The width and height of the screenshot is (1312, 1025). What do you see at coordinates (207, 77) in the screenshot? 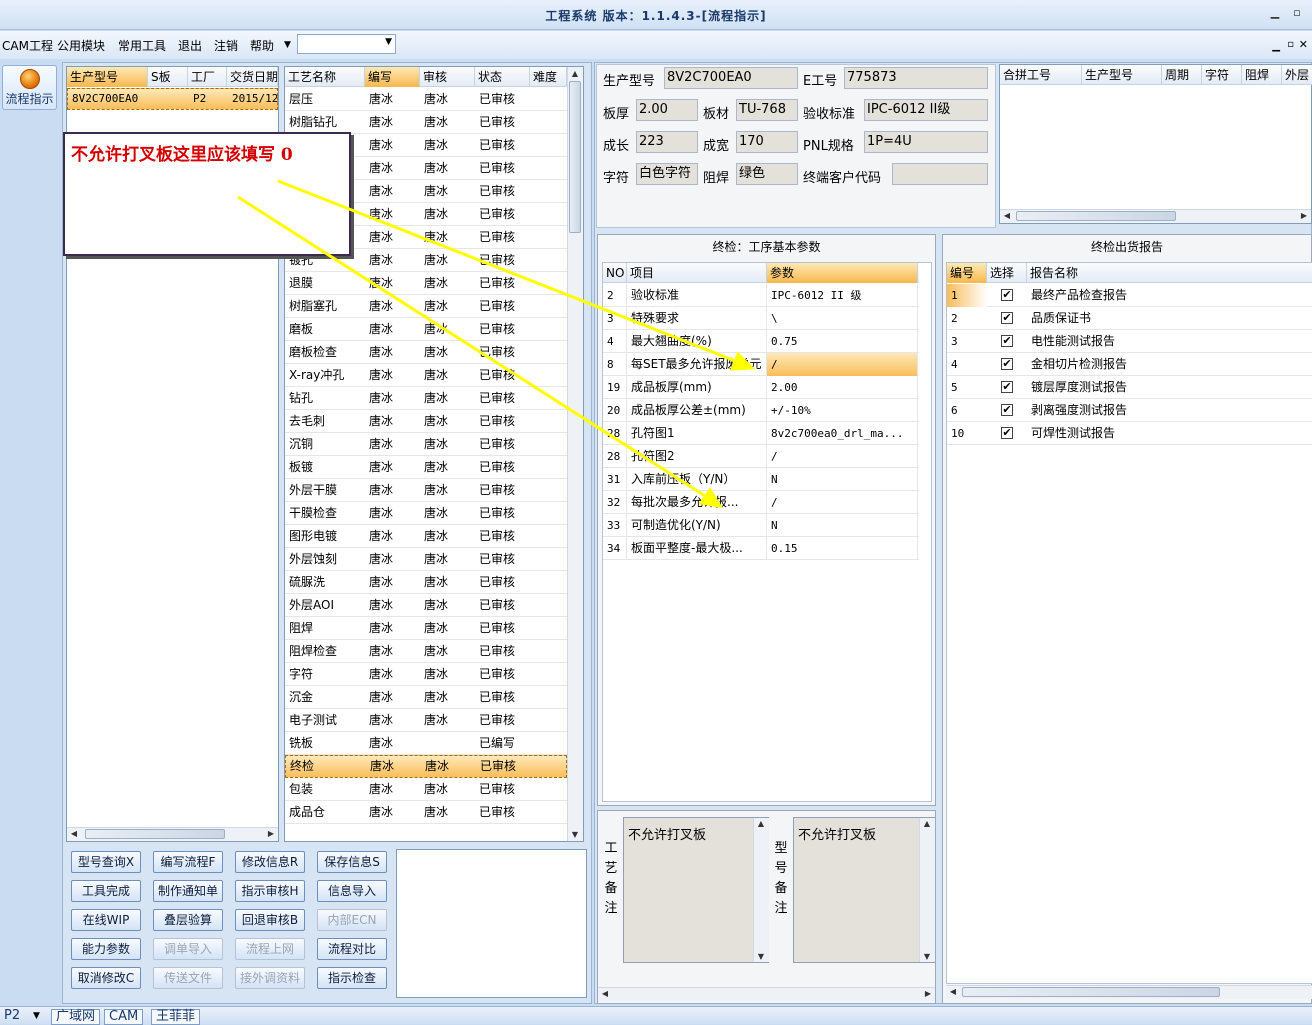
I see `col-factory: 工厂` at bounding box center [207, 77].